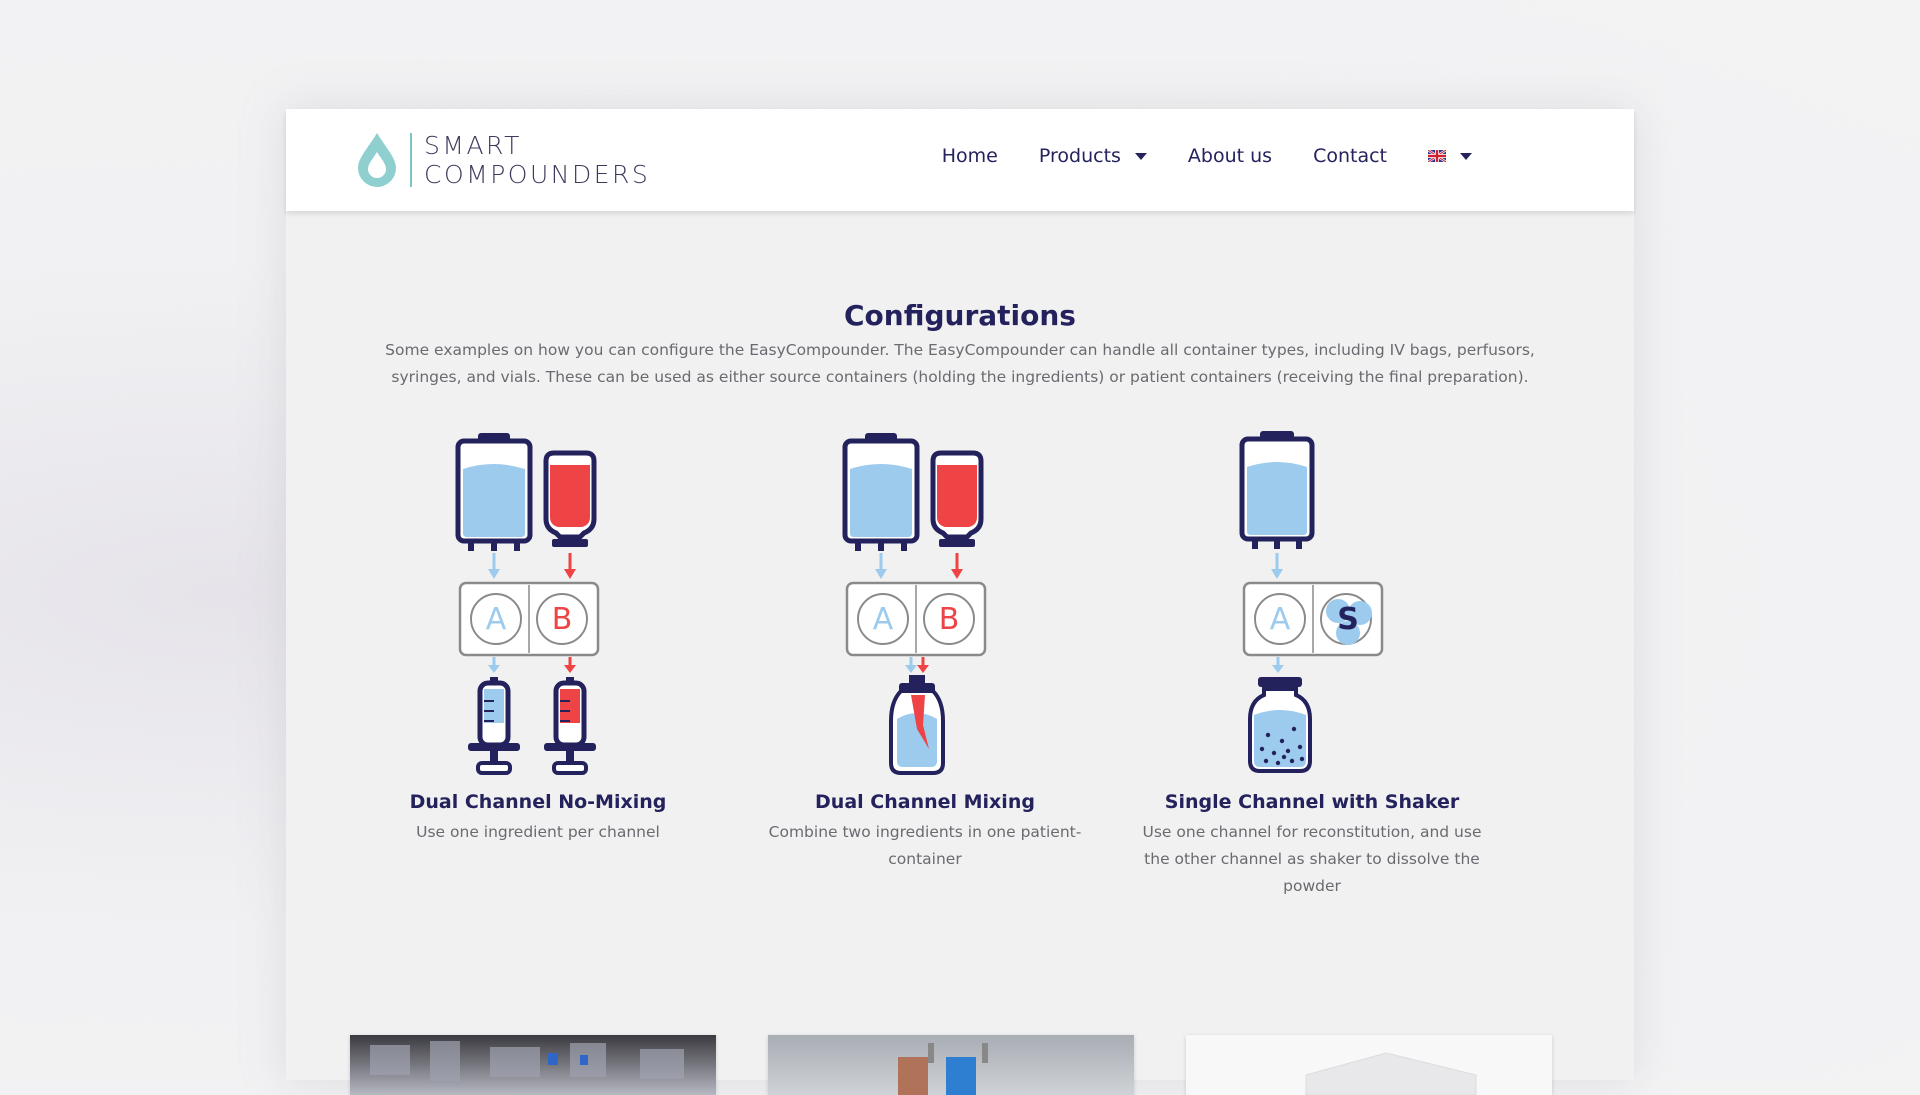  What do you see at coordinates (925, 802) in the screenshot?
I see `config-title: Dual Channel Mixing` at bounding box center [925, 802].